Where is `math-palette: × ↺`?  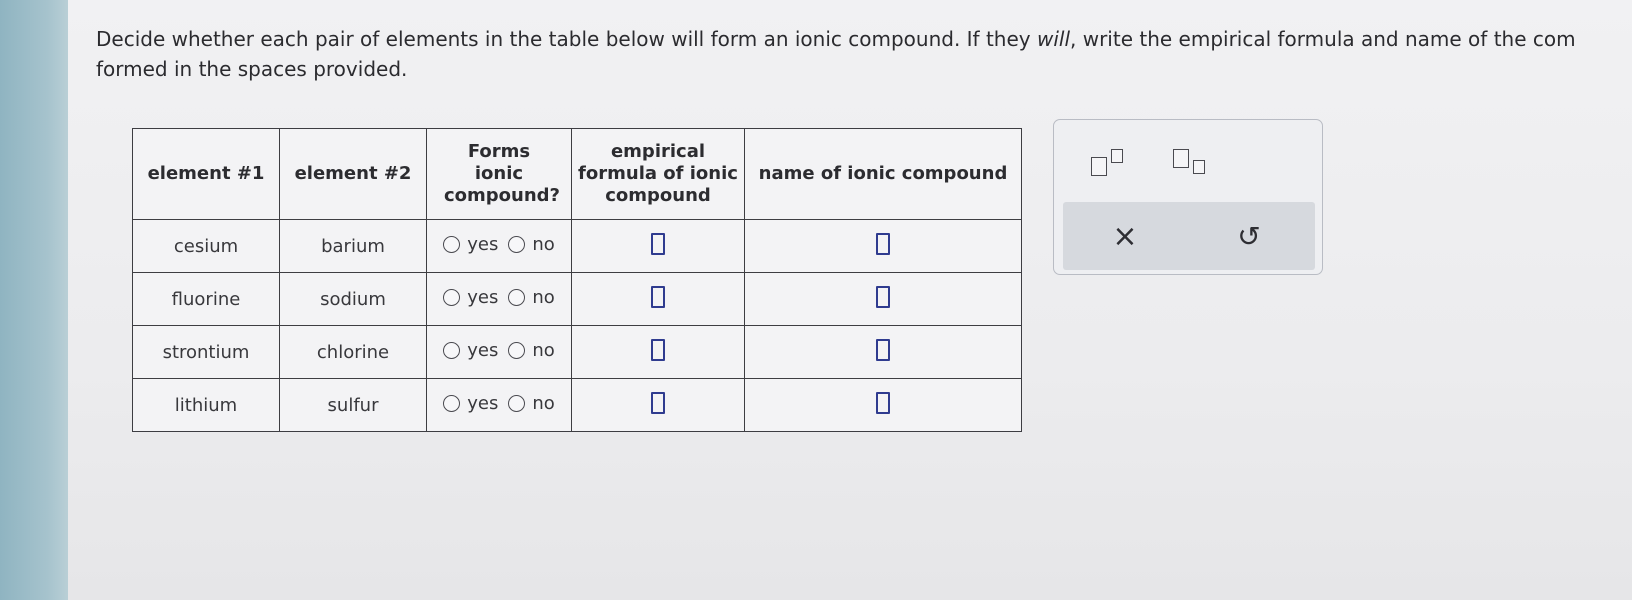 math-palette: × ↺ is located at coordinates (1188, 197).